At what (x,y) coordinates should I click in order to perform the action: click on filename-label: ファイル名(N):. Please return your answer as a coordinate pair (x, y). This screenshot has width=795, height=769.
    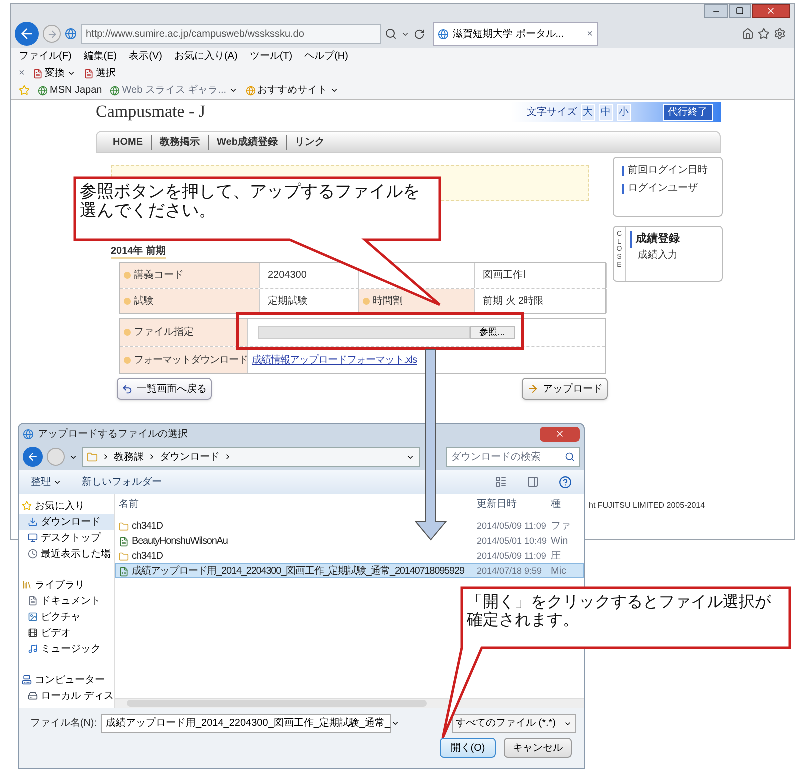
    Looking at the image, I should click on (63, 724).